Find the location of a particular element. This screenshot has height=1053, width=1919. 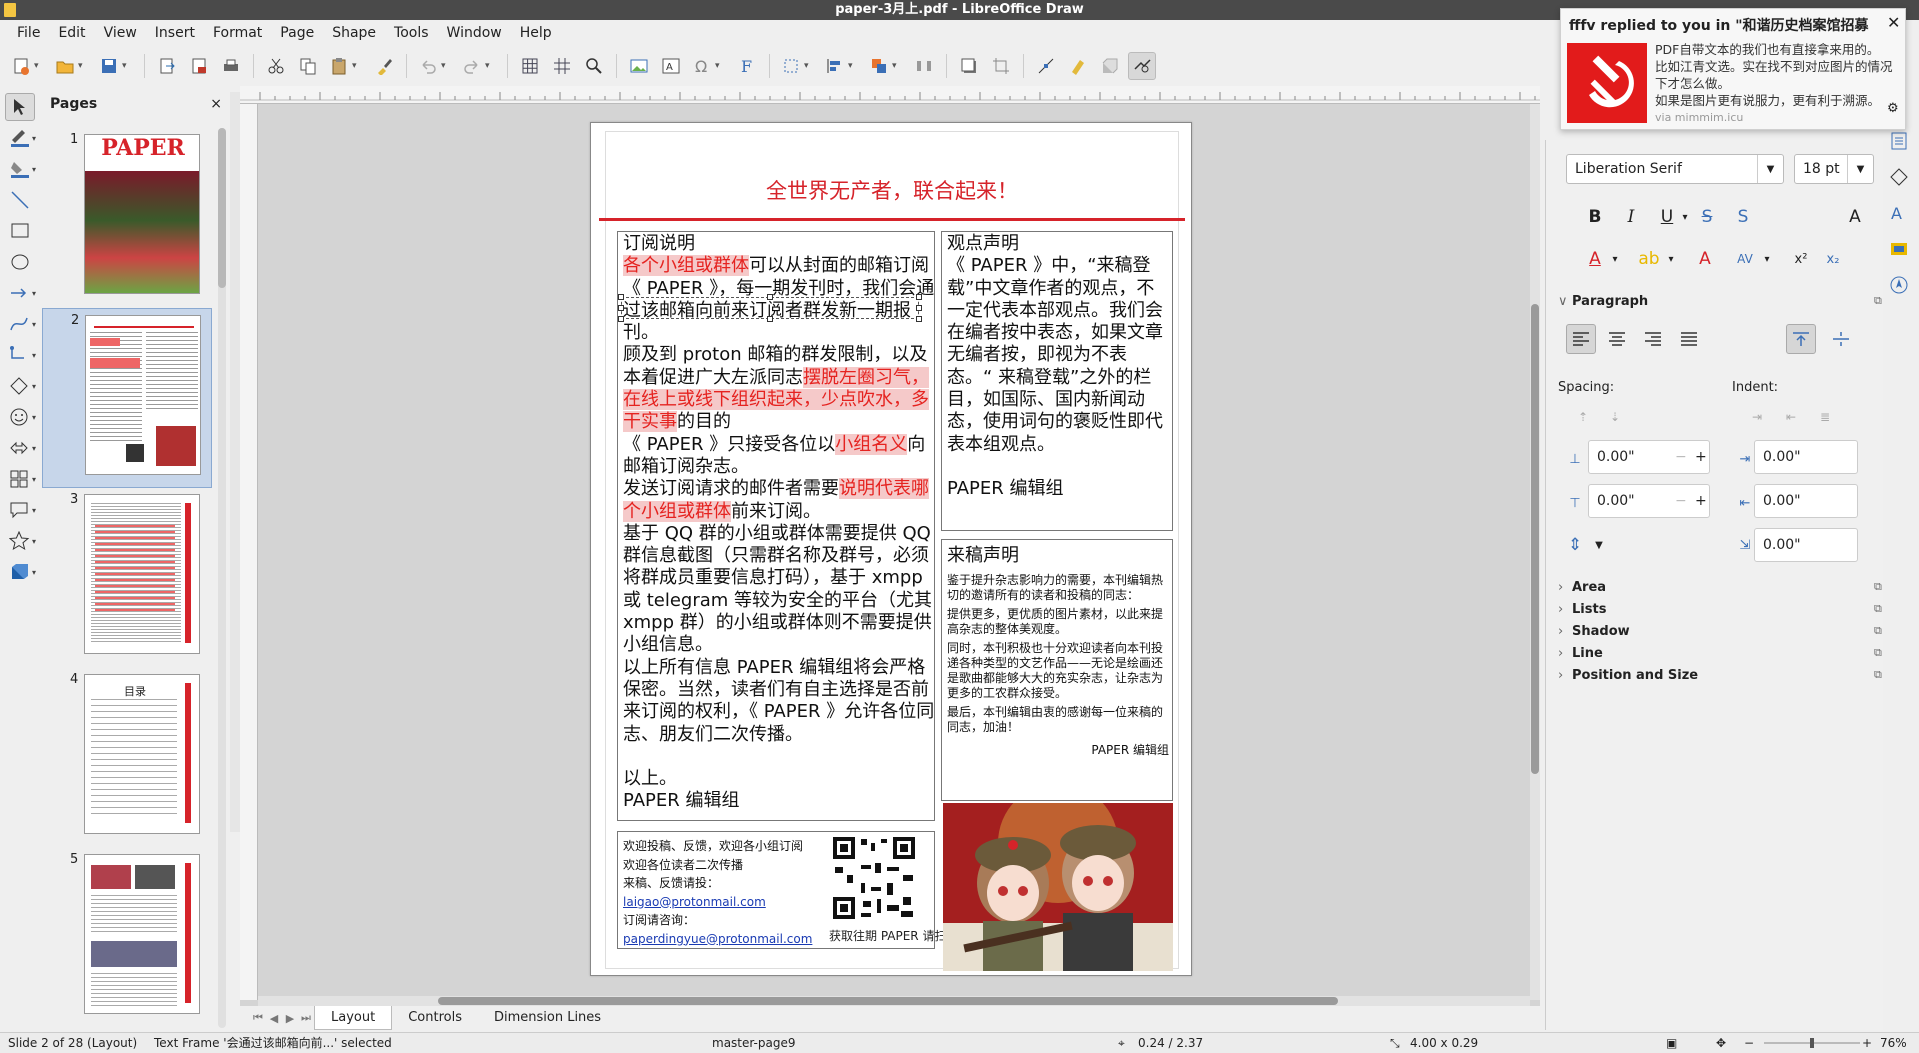

undo-button is located at coordinates (435, 66).